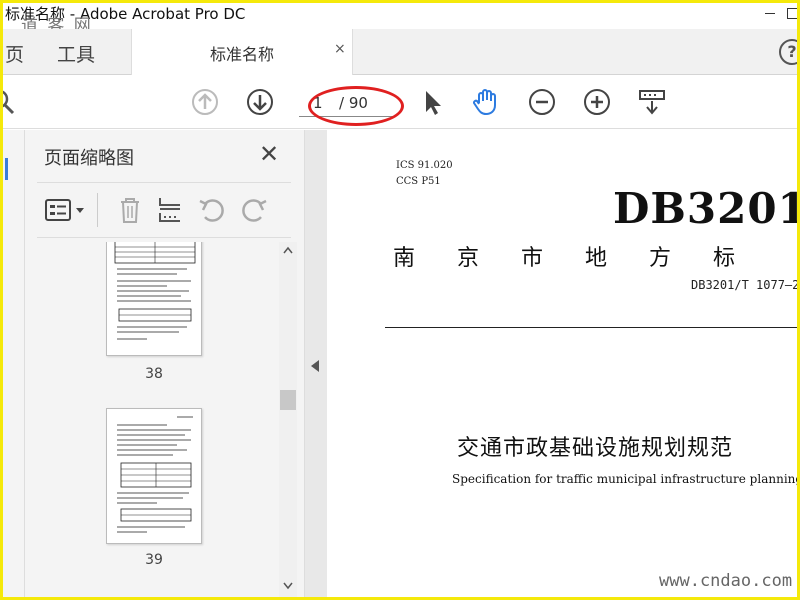 The image size is (800, 600). What do you see at coordinates (89, 158) in the screenshot?
I see `panel-title: 页面缩略图` at bounding box center [89, 158].